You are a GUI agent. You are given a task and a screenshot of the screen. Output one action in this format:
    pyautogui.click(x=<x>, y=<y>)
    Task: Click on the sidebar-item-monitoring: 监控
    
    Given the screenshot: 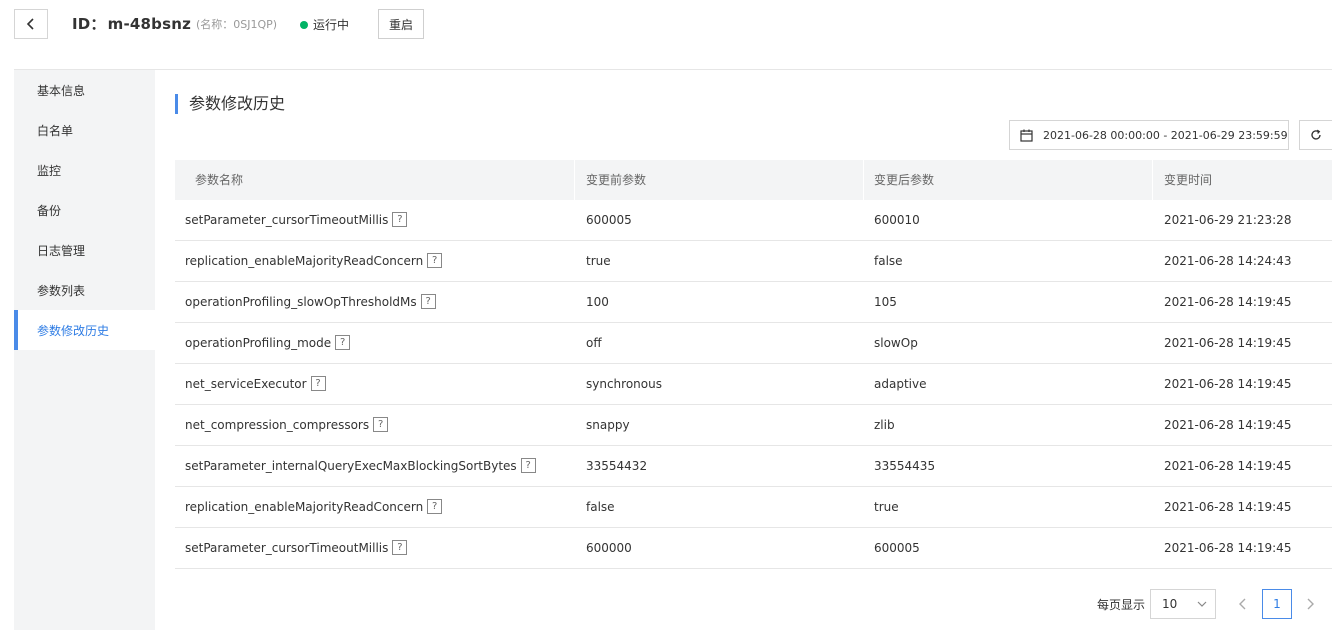 What is the action you would take?
    pyautogui.click(x=84, y=170)
    